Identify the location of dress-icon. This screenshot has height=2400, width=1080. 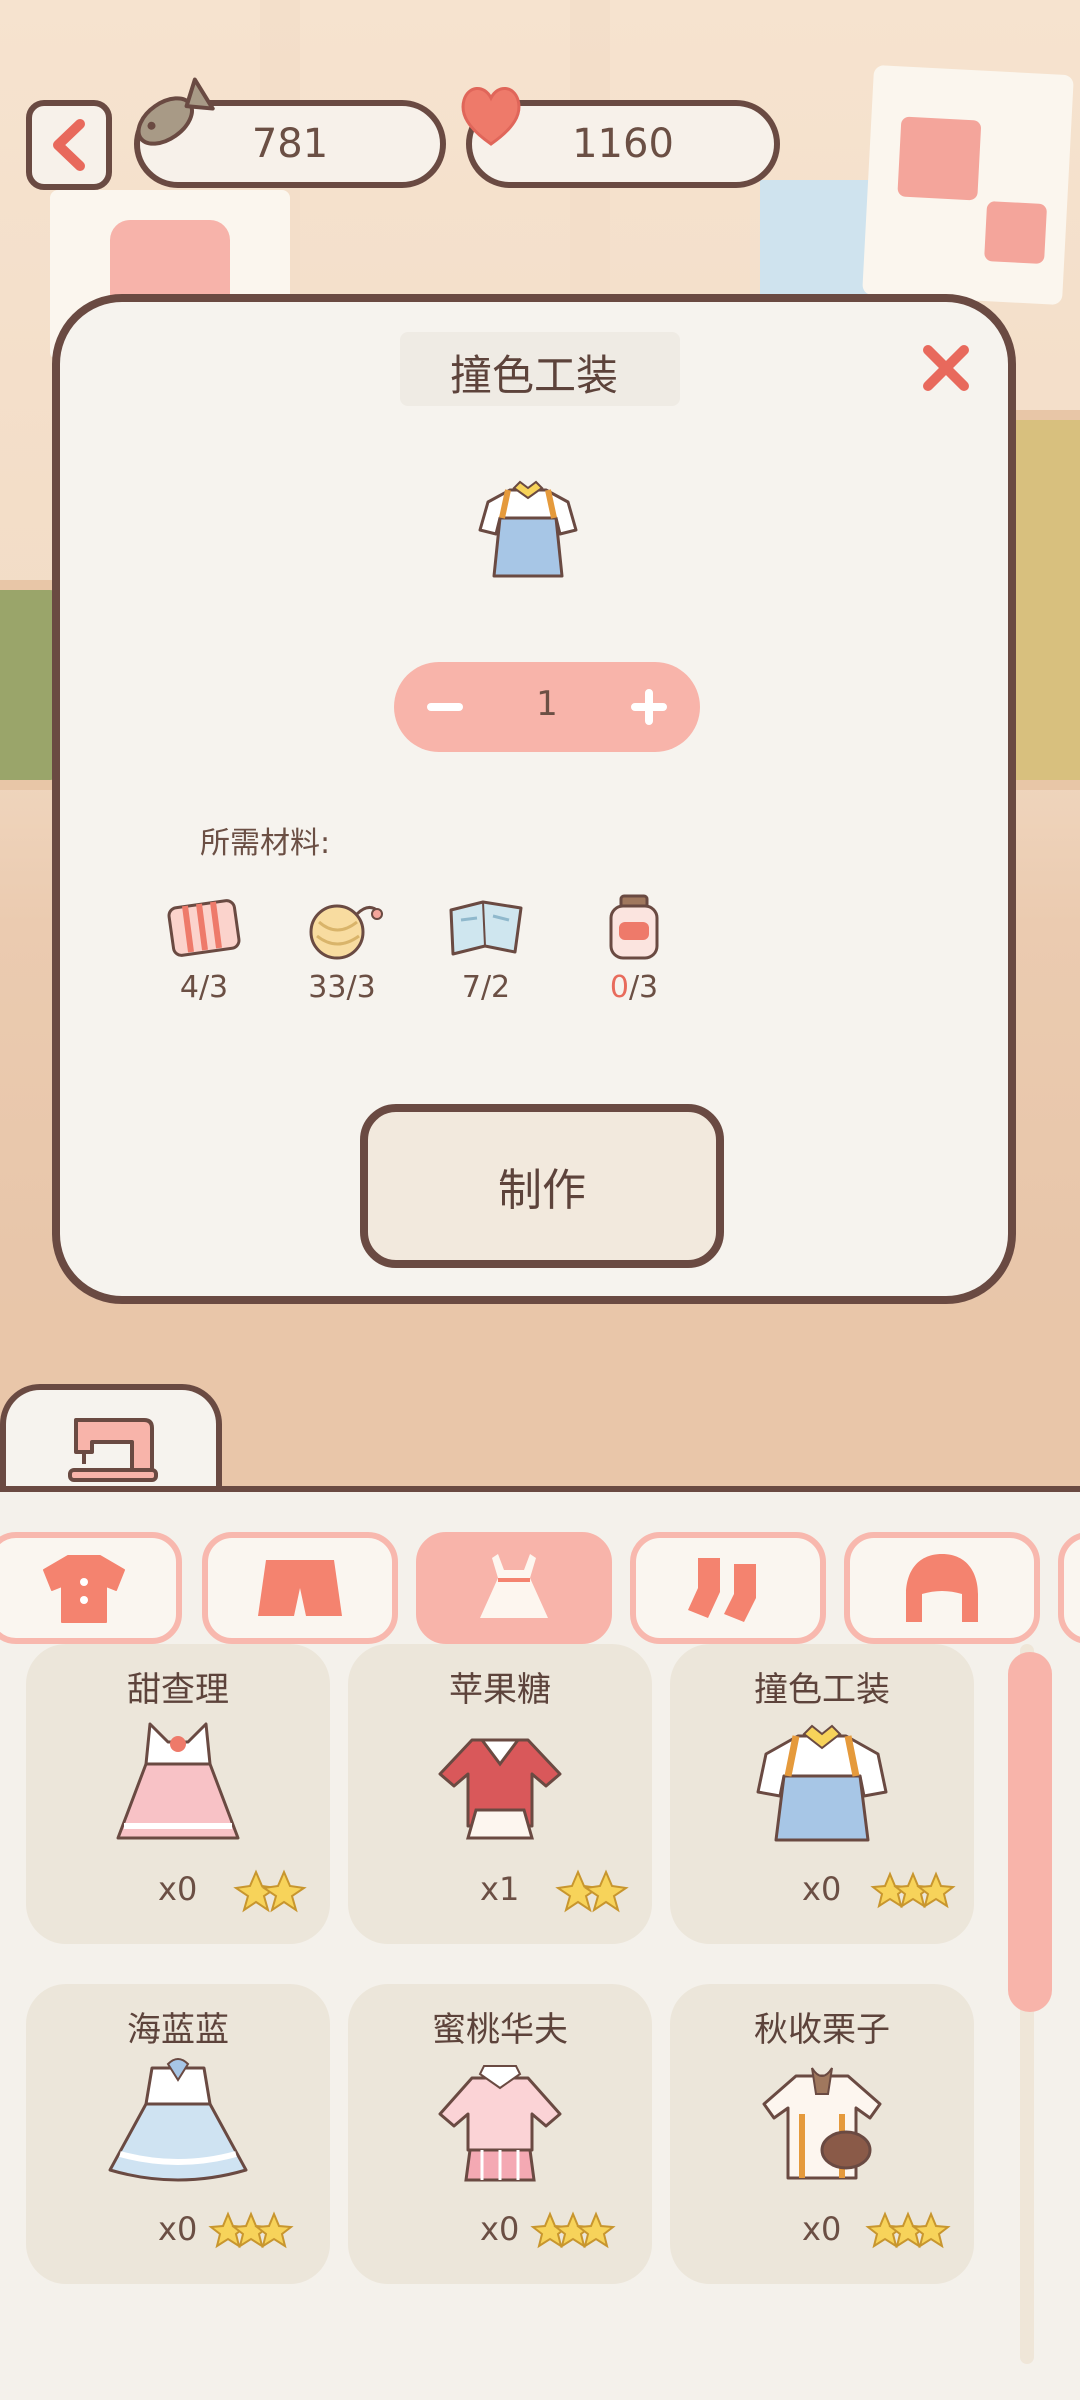
(514, 1586).